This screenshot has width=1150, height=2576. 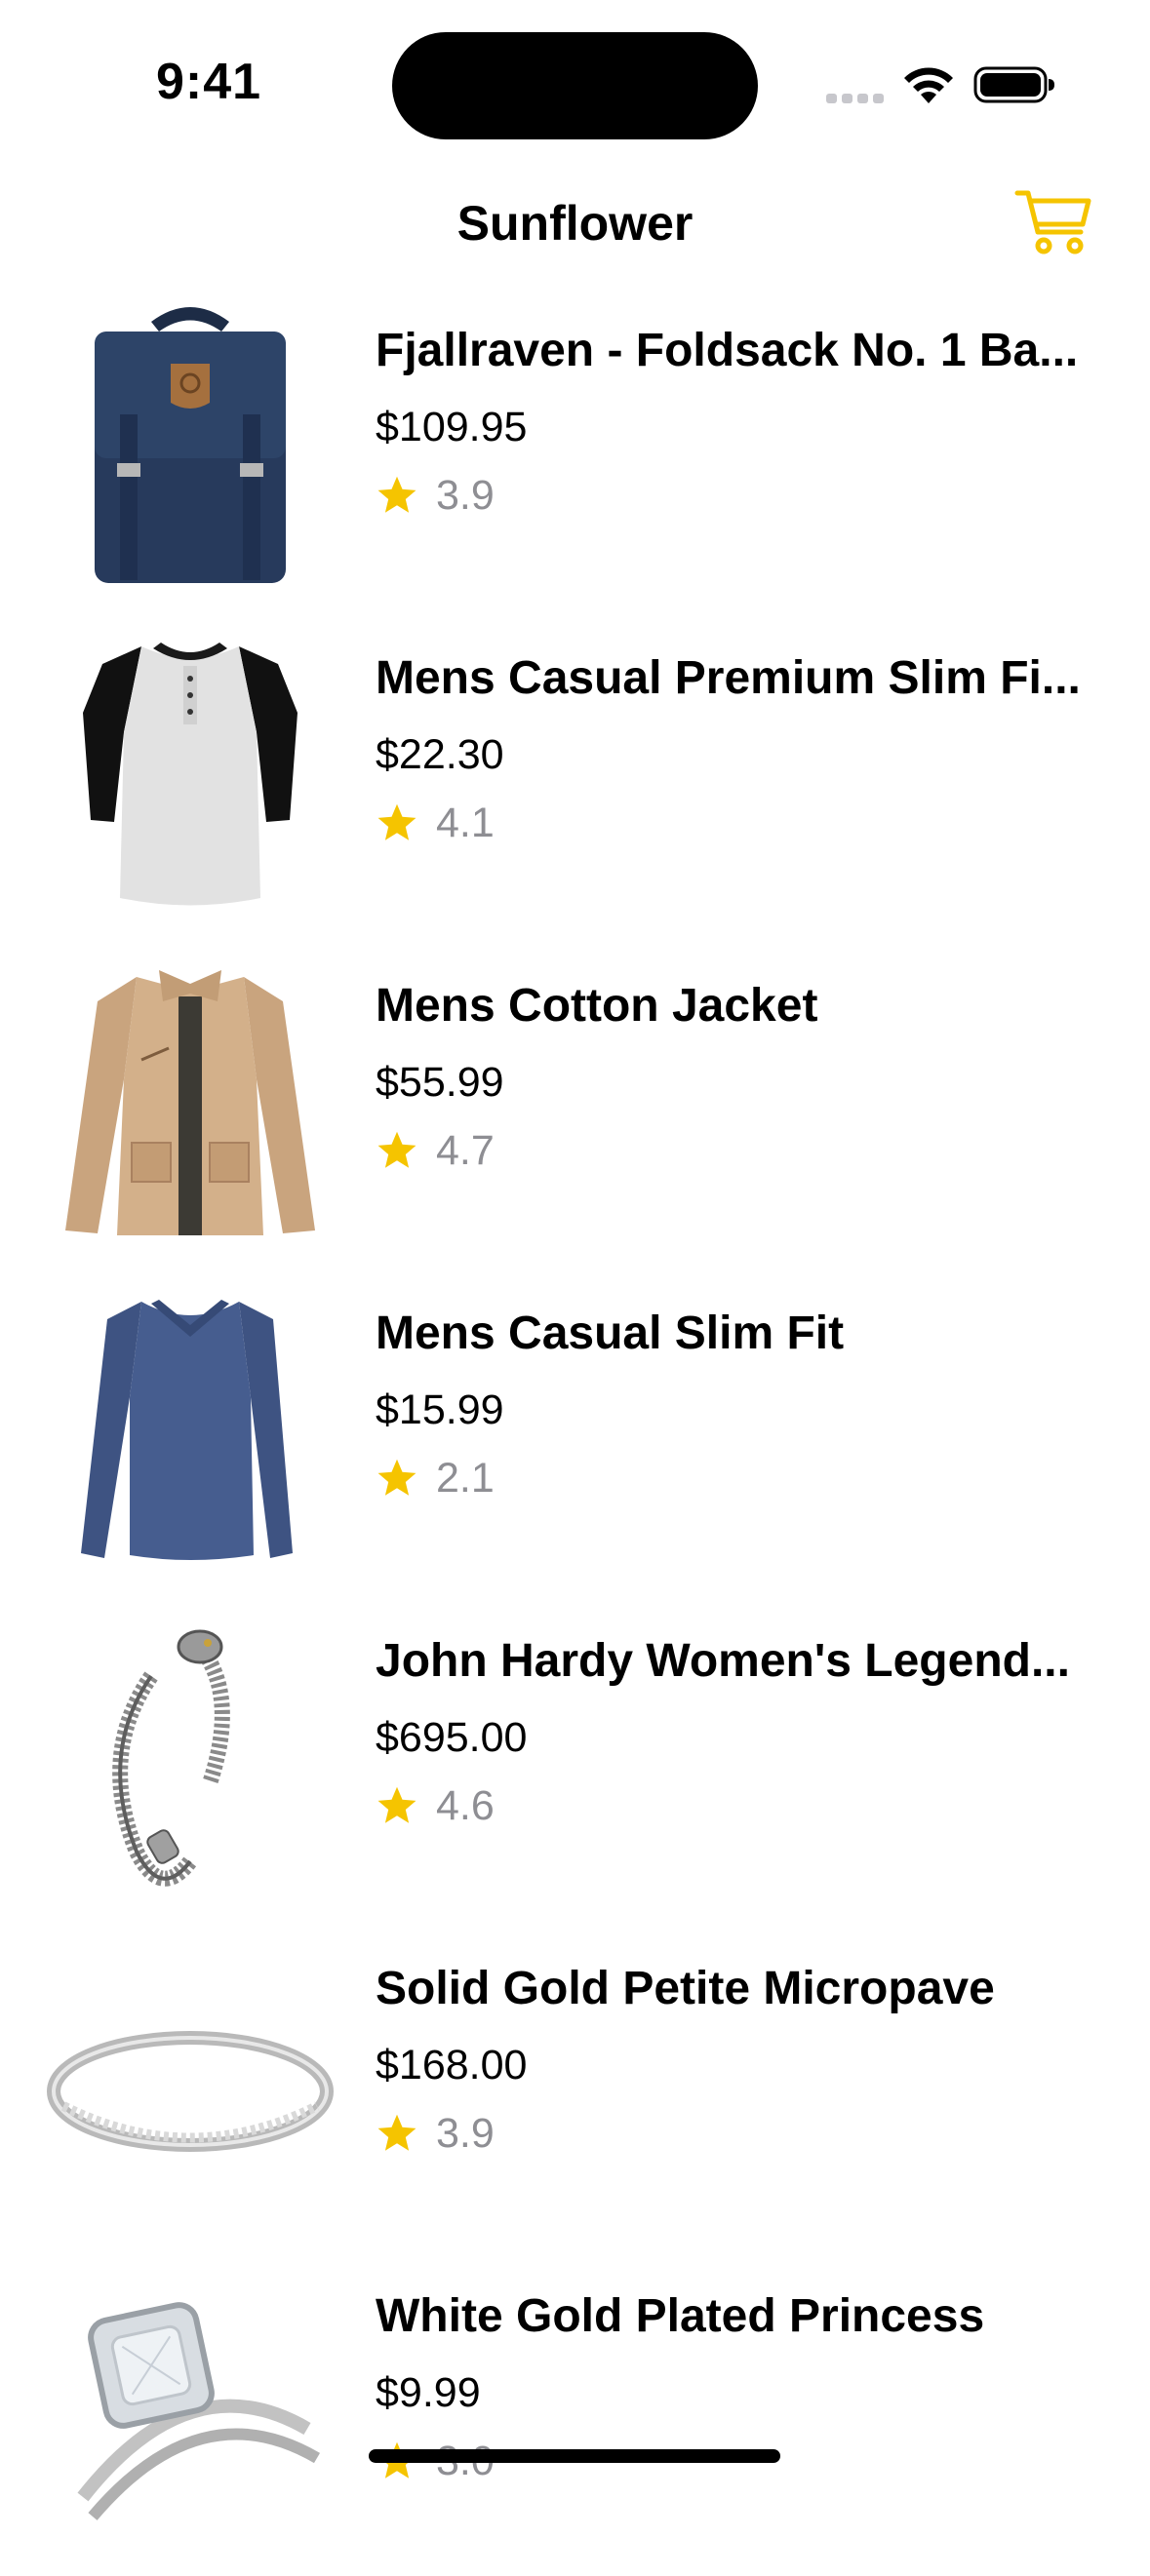 What do you see at coordinates (428, 2392) in the screenshot?
I see `product-price: $9.99` at bounding box center [428, 2392].